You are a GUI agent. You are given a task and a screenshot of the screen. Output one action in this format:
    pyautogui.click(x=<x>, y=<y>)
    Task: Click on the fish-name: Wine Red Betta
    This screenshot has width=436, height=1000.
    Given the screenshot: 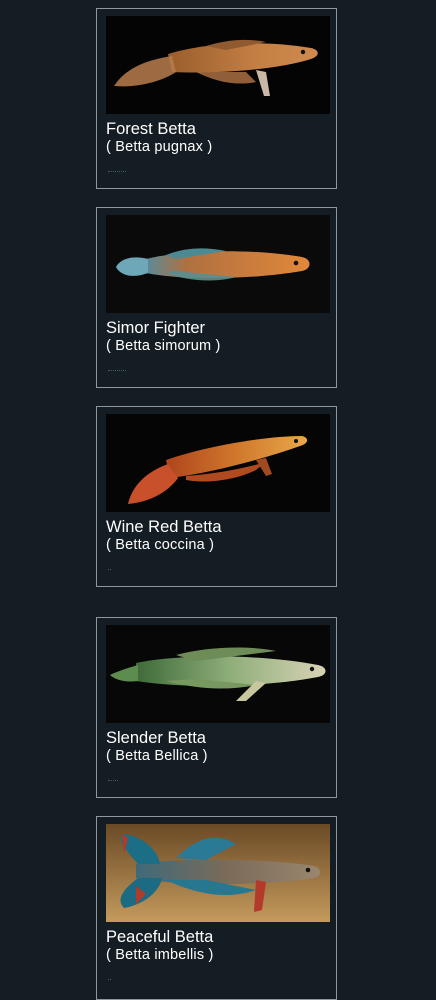 What is the action you would take?
    pyautogui.click(x=164, y=527)
    